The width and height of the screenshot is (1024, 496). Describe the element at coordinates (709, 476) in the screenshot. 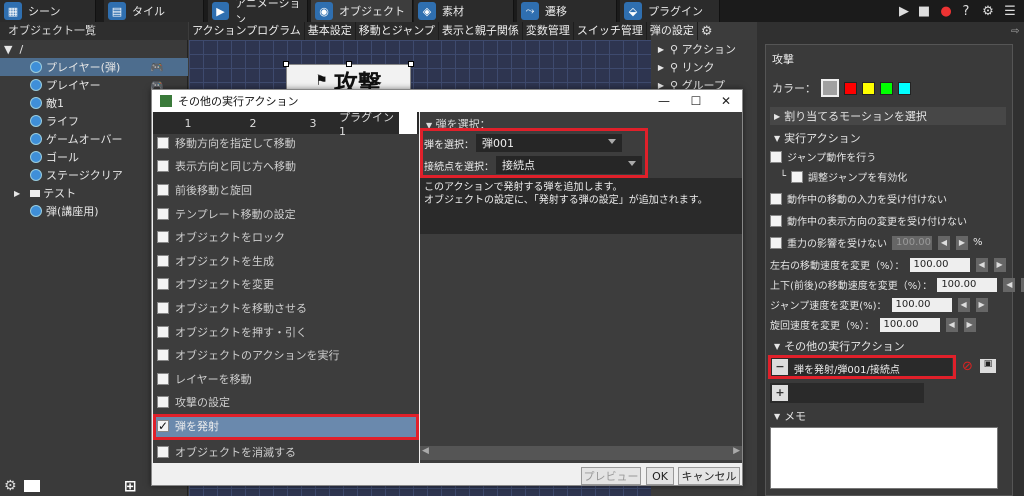

I see `cancel-button: キャンセル` at that location.